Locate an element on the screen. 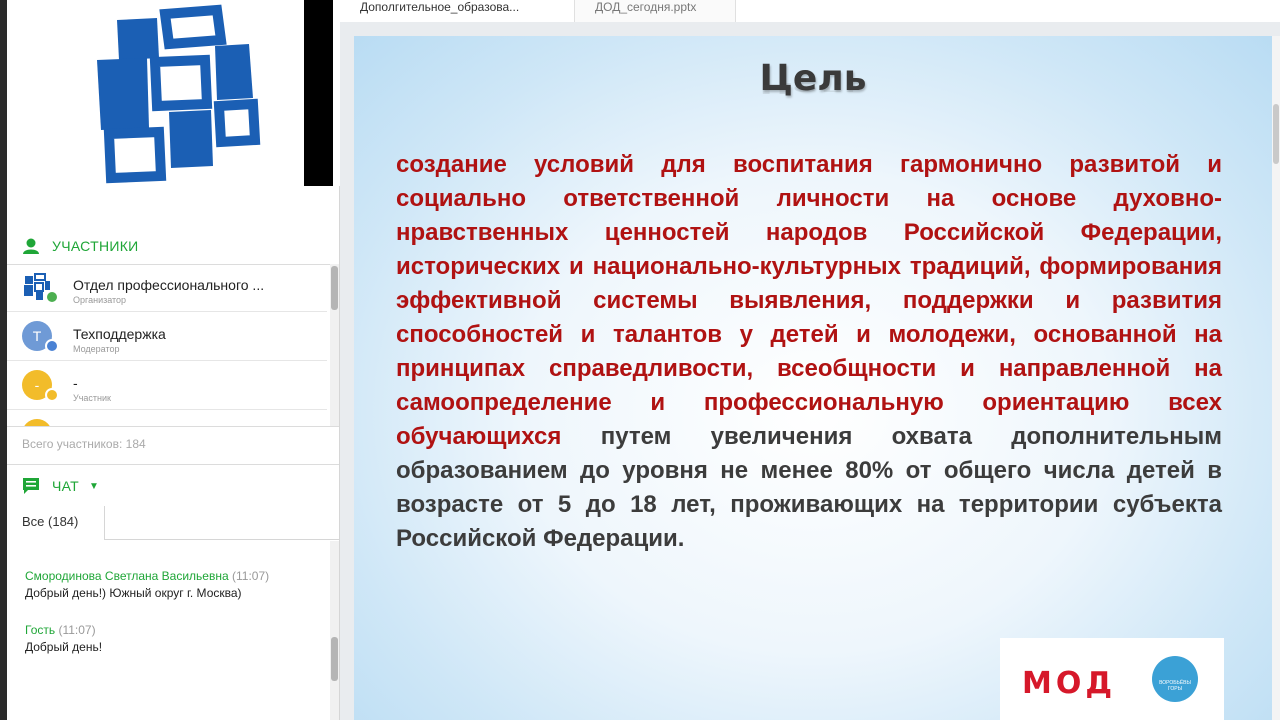  participants-title: УЧАСТНИКИ is located at coordinates (95, 246).